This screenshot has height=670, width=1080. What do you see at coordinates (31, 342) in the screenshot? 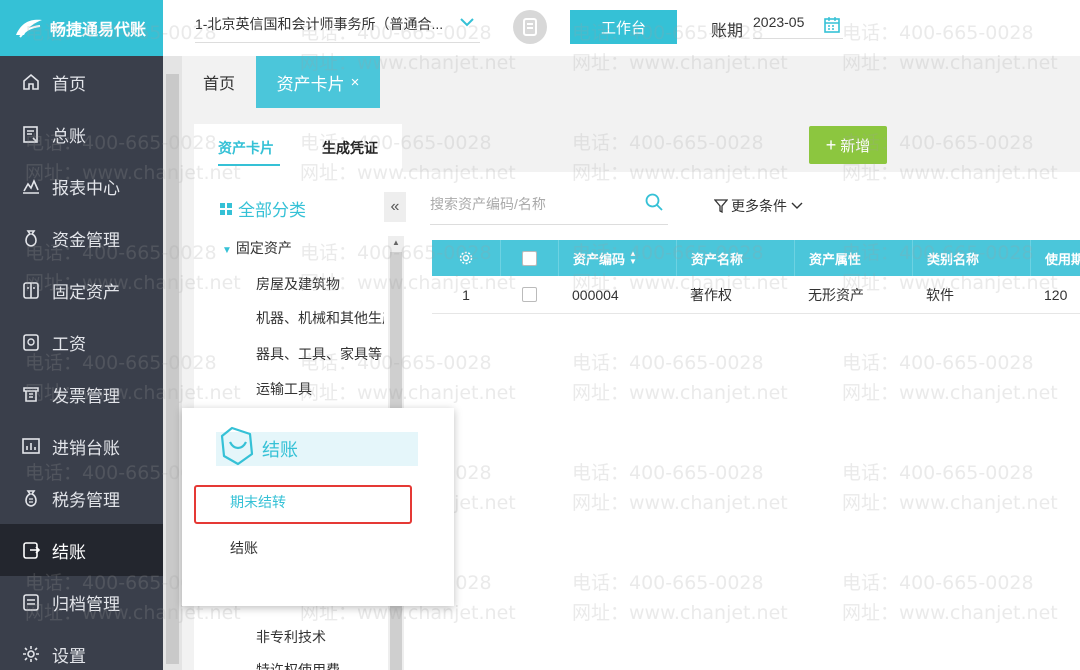
I see `salary-icon` at bounding box center [31, 342].